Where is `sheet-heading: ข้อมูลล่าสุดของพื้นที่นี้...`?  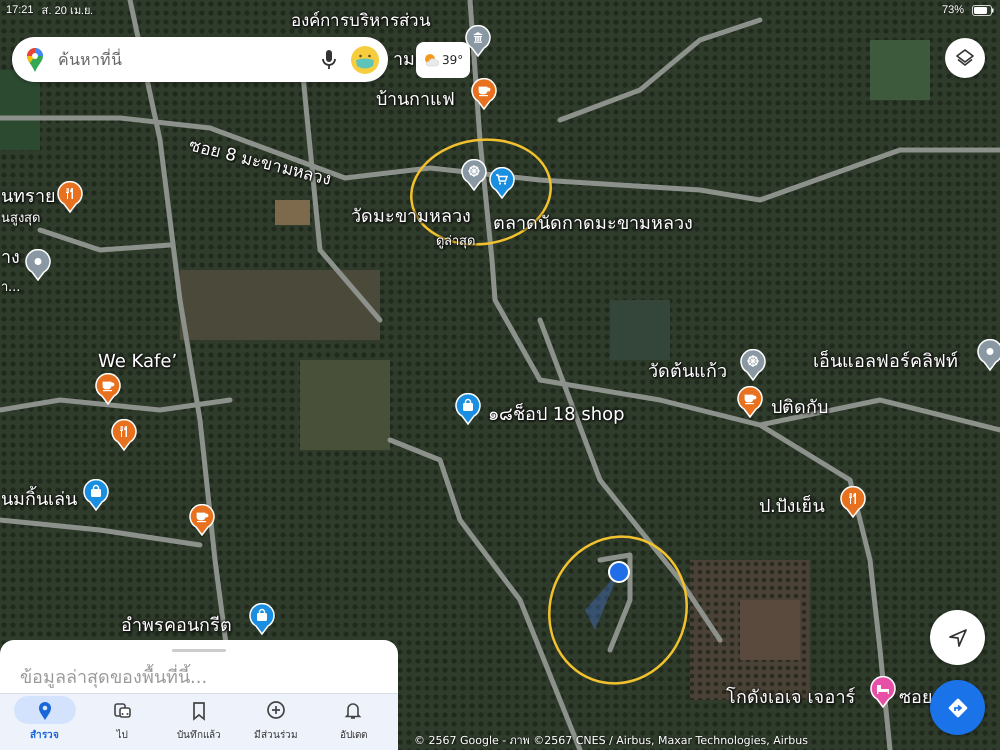
sheet-heading: ข้อมูลล่าสุดของพื้นที่นี้... is located at coordinates (209, 678).